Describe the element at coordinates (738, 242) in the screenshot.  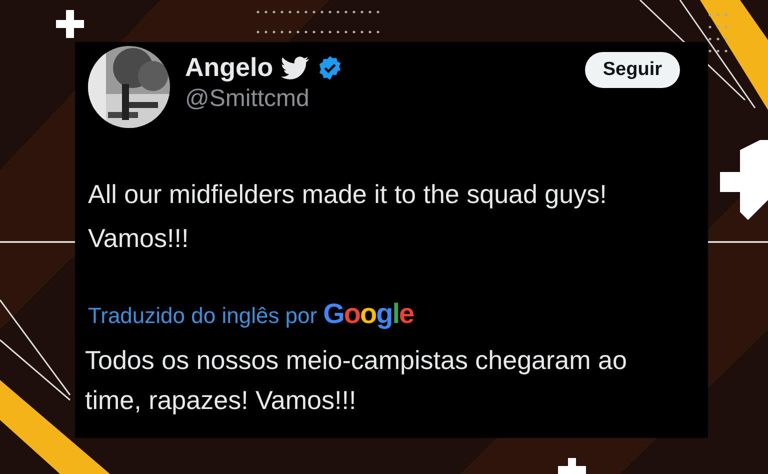
I see `divider-line` at that location.